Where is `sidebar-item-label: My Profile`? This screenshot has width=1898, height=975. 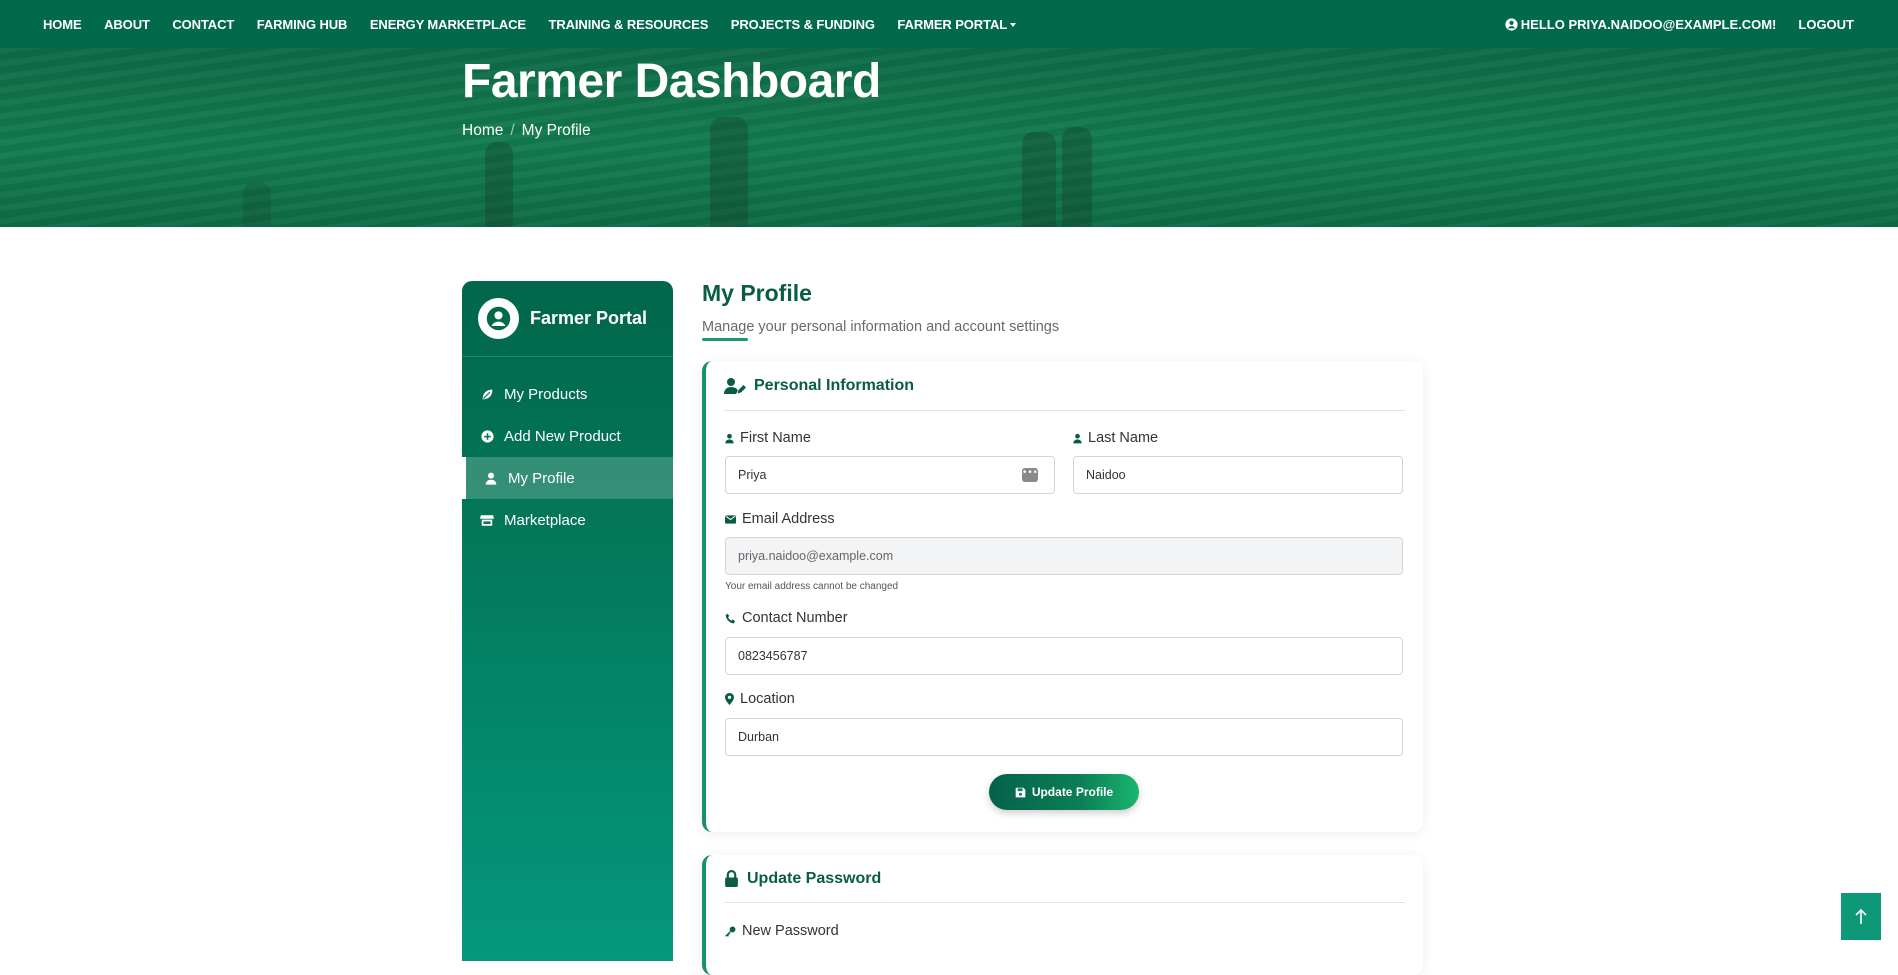
sidebar-item-label: My Profile is located at coordinates (541, 478).